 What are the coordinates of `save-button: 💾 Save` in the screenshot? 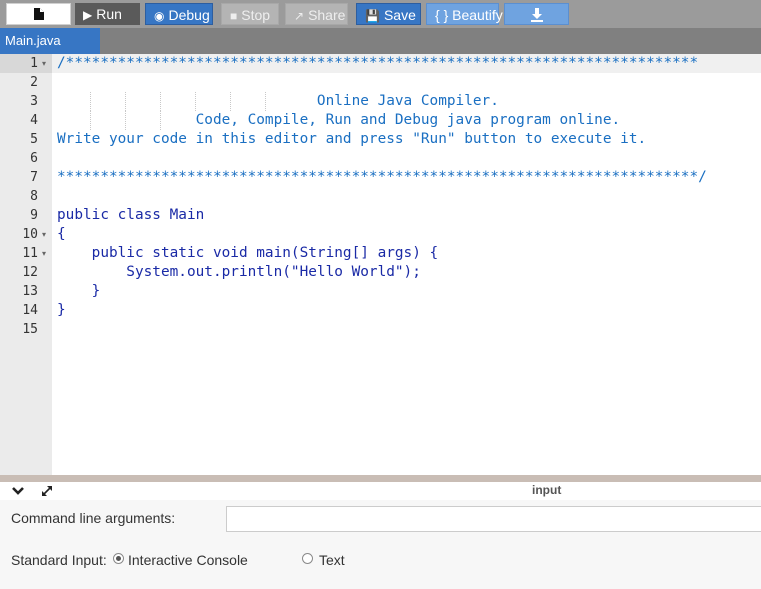 It's located at (388, 14).